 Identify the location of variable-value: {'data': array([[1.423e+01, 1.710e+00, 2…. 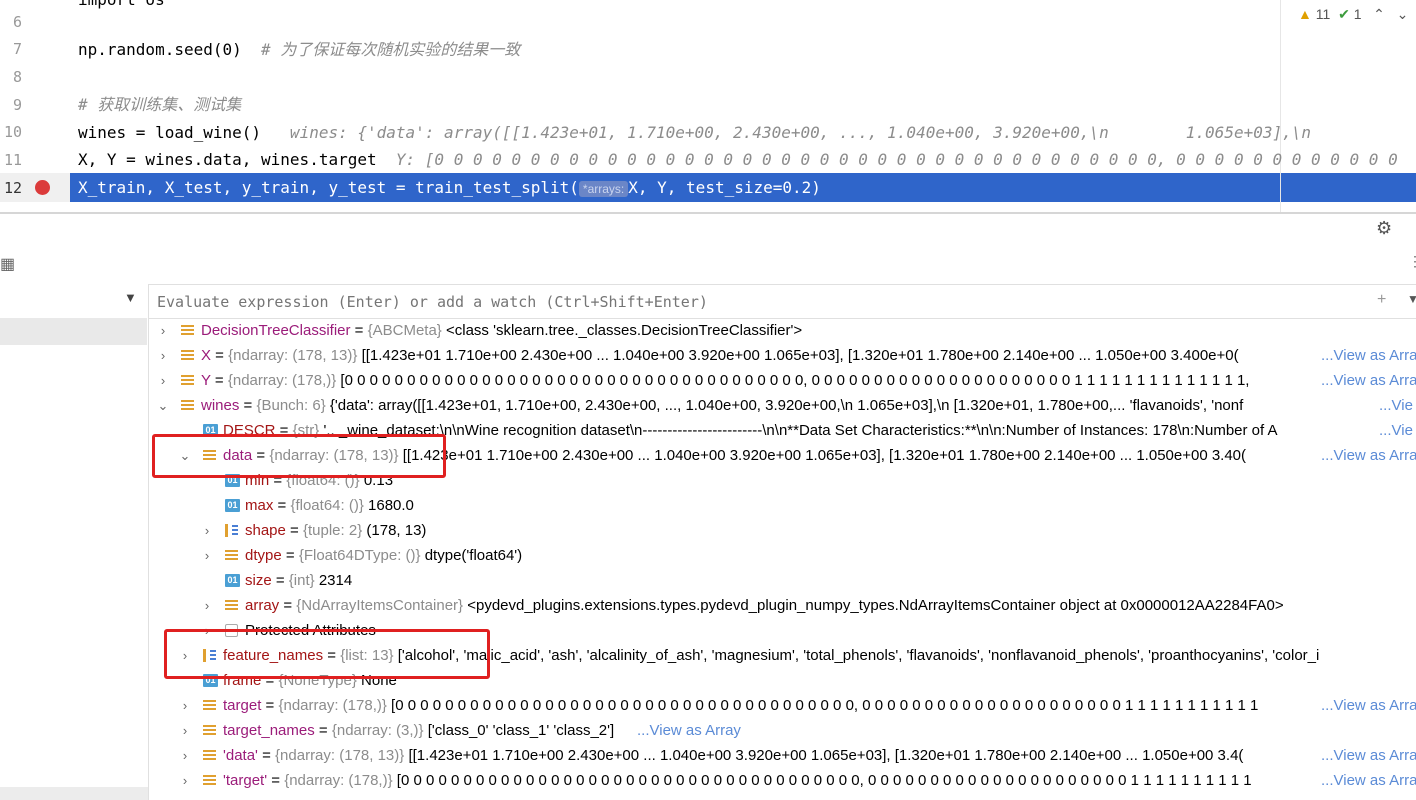
(786, 405).